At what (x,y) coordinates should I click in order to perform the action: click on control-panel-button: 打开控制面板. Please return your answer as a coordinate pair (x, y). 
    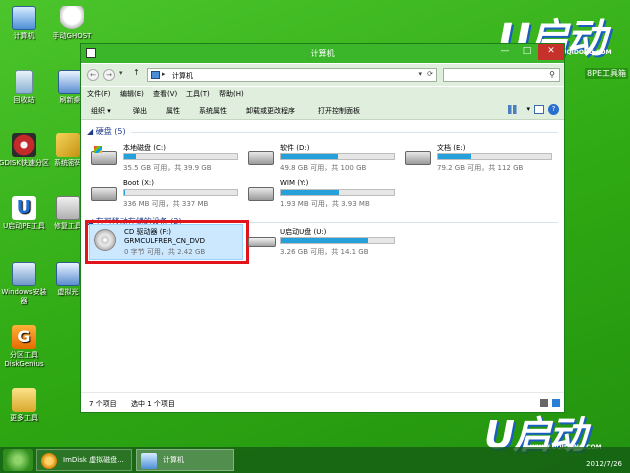
    Looking at the image, I should click on (339, 111).